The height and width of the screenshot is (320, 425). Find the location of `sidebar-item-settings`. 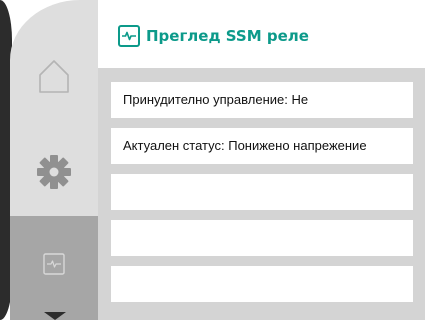

sidebar-item-settings is located at coordinates (54, 172).